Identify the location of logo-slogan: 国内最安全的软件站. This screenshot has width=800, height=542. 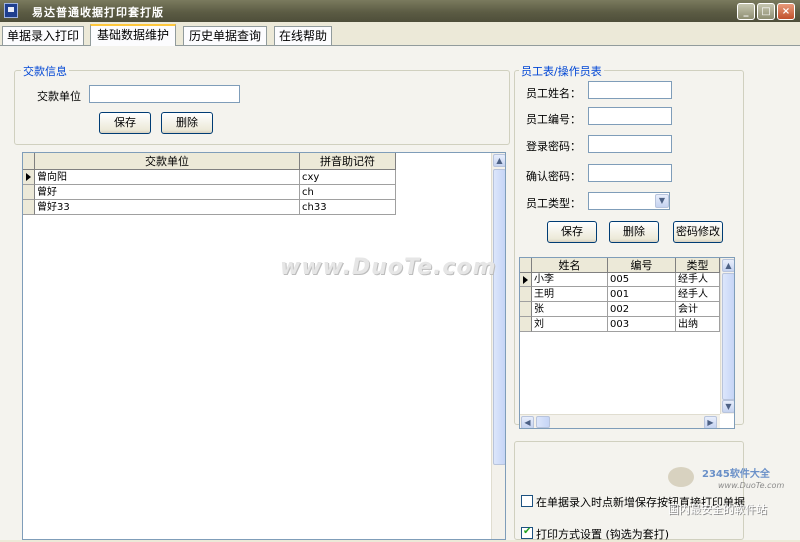
(717, 509).